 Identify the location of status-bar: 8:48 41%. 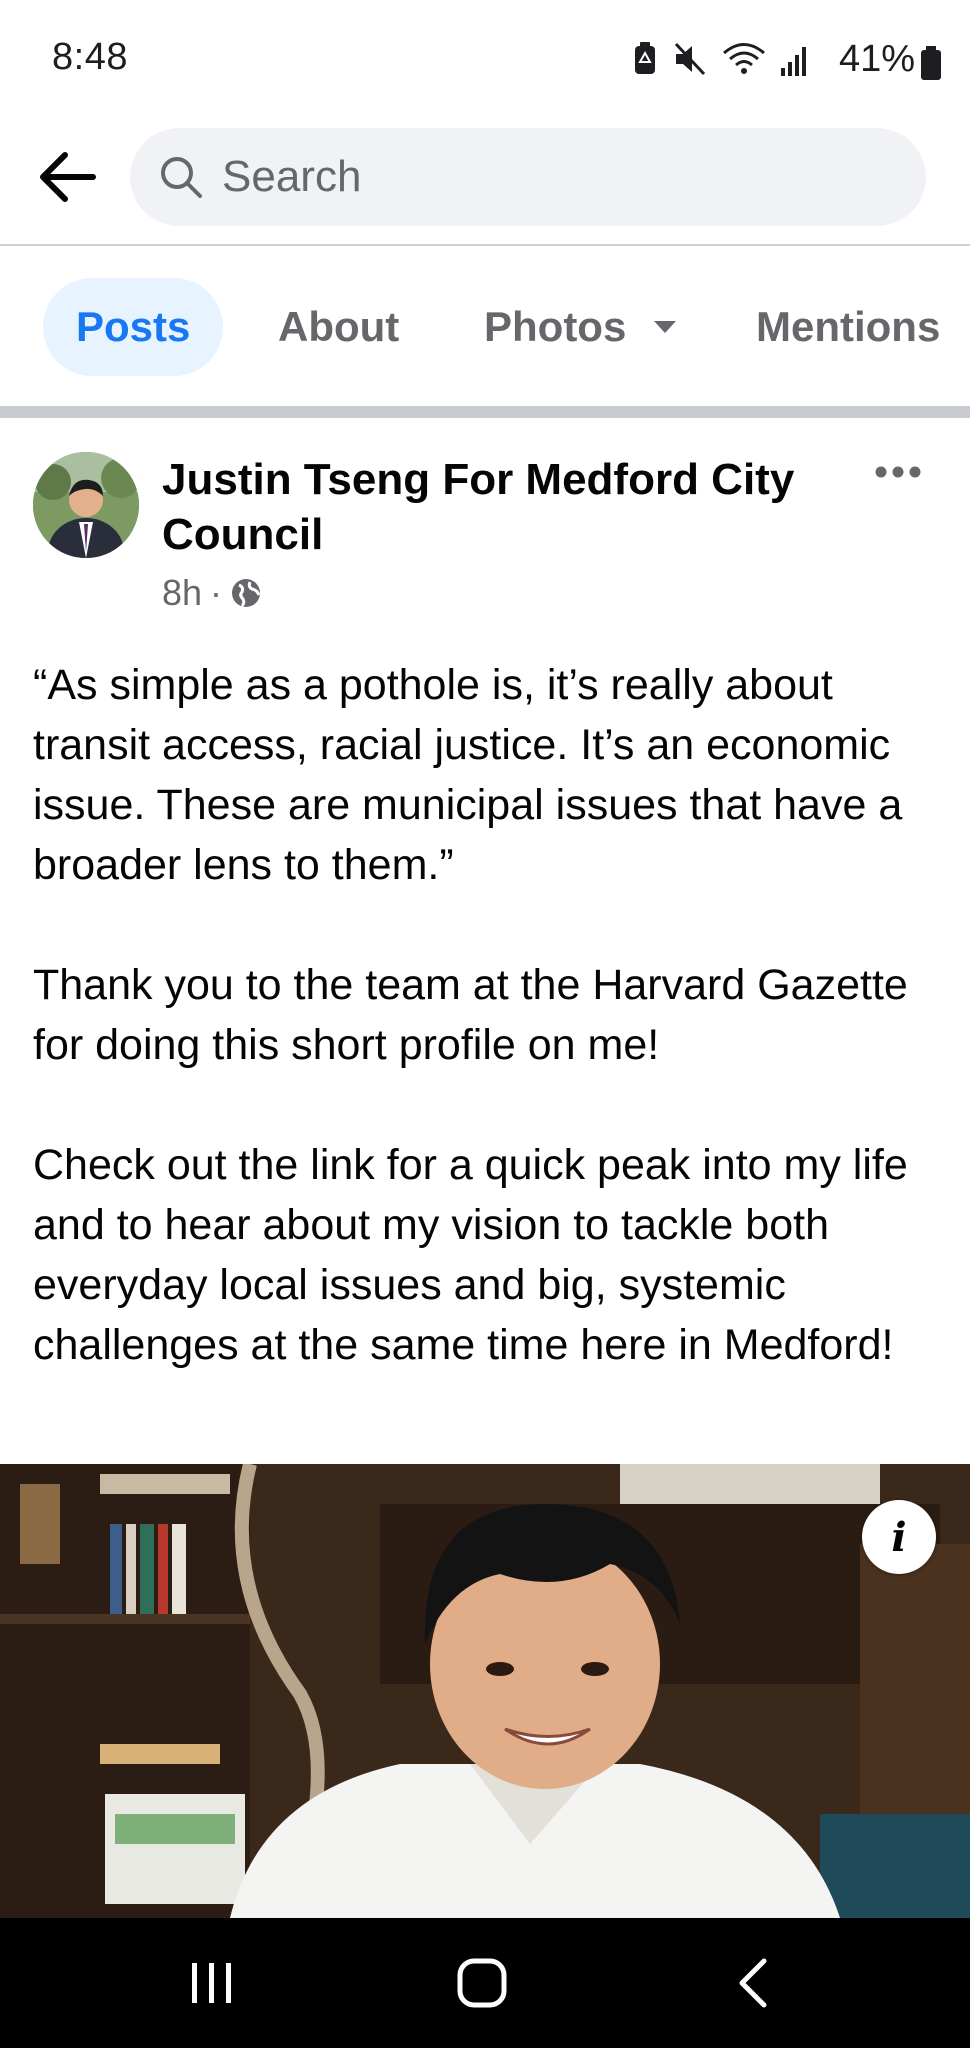
(485, 60).